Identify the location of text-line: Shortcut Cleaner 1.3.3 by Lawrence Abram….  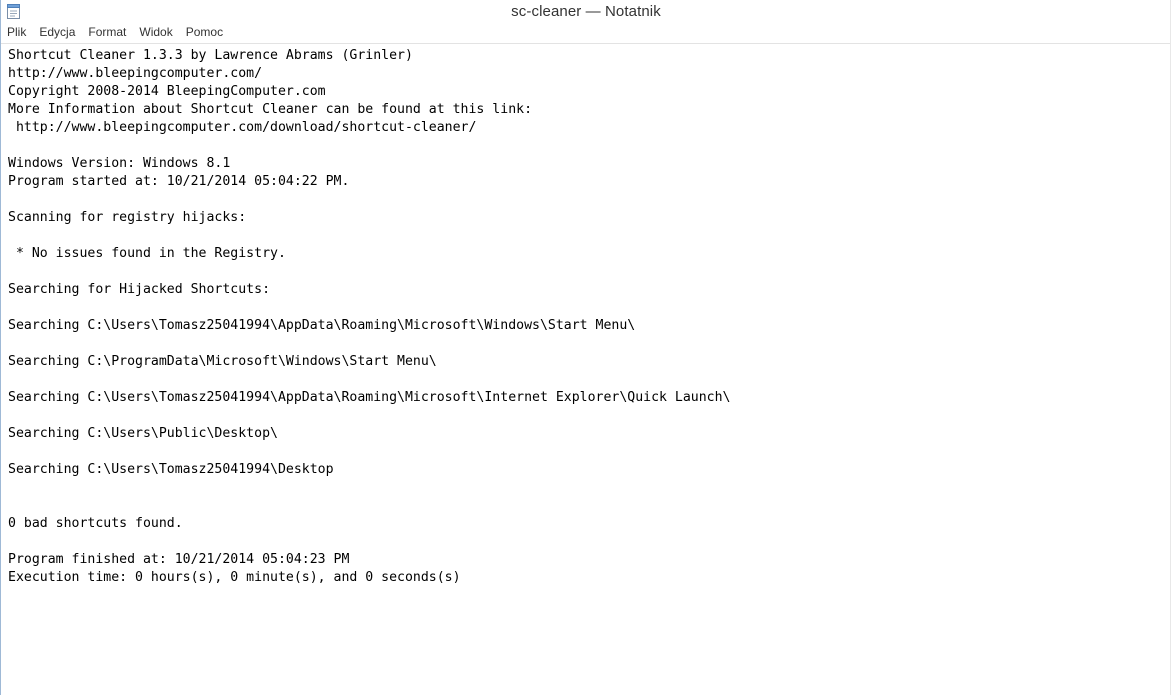
(210, 55).